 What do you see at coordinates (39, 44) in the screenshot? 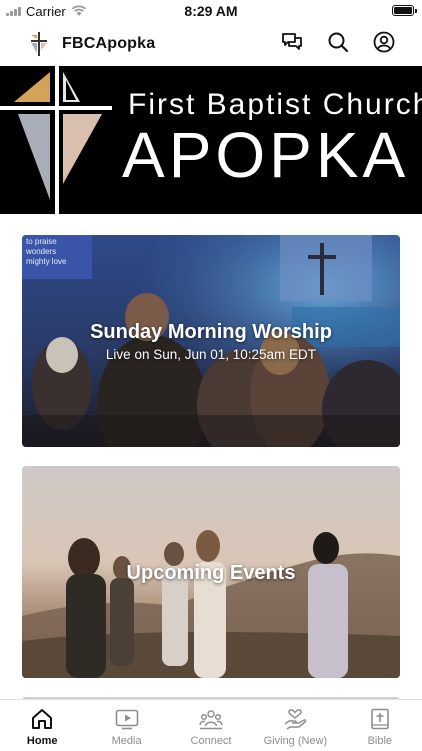
I see `church-logo-icon` at bounding box center [39, 44].